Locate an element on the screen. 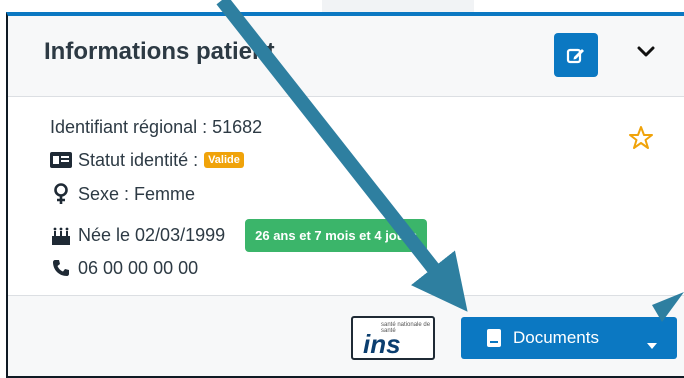 This screenshot has height=378, width=684. top-strip is located at coordinates (398, 6).